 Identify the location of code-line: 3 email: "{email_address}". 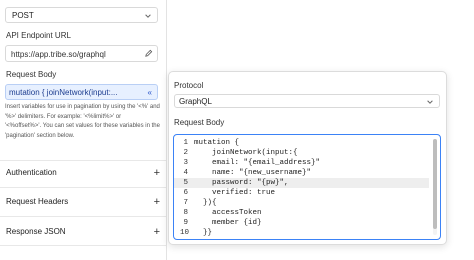
(301, 163).